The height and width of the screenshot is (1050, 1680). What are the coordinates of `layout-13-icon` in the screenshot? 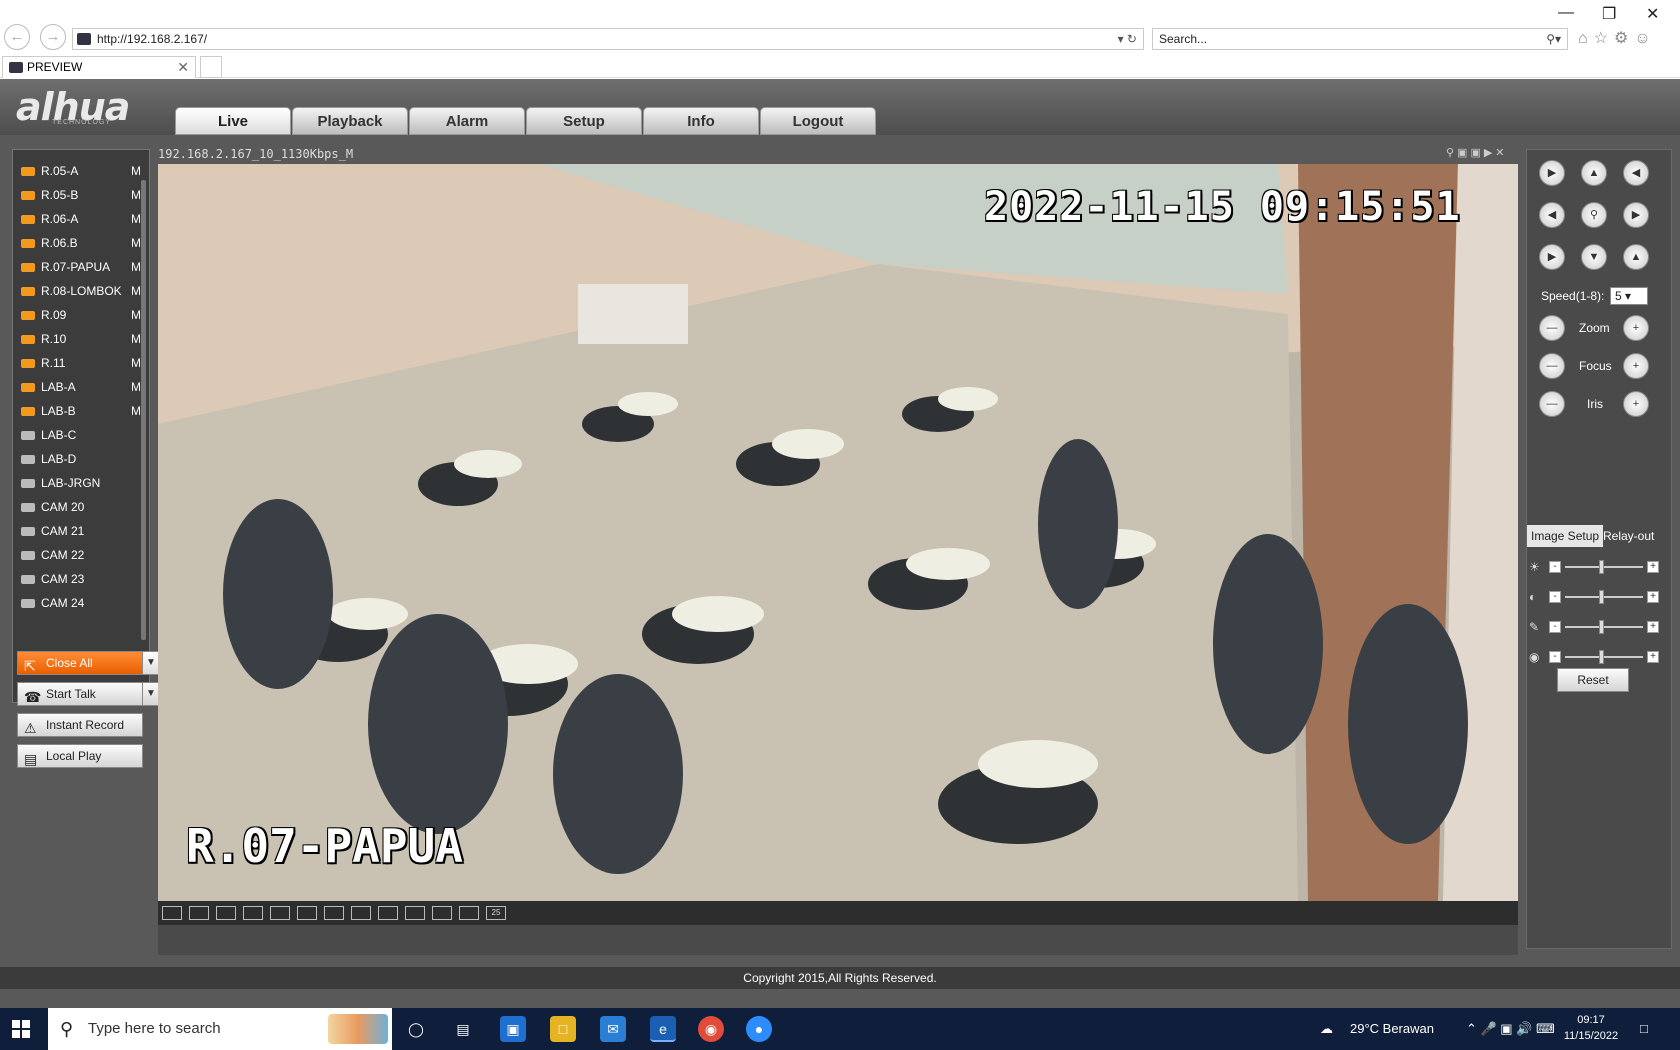 It's located at (415, 913).